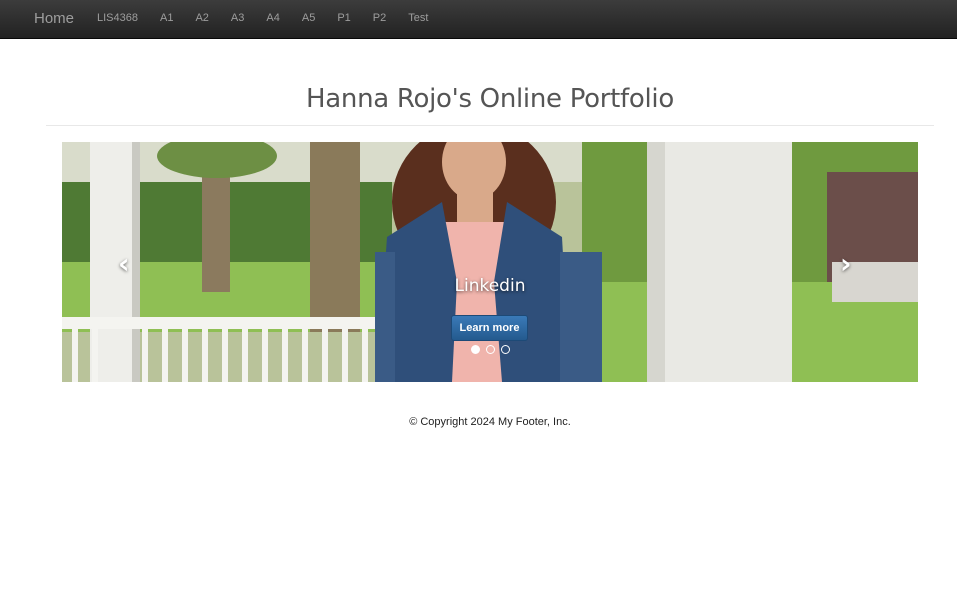 The image size is (957, 600). Describe the element at coordinates (124, 264) in the screenshot. I see `carousel-prev-control: ‹` at that location.